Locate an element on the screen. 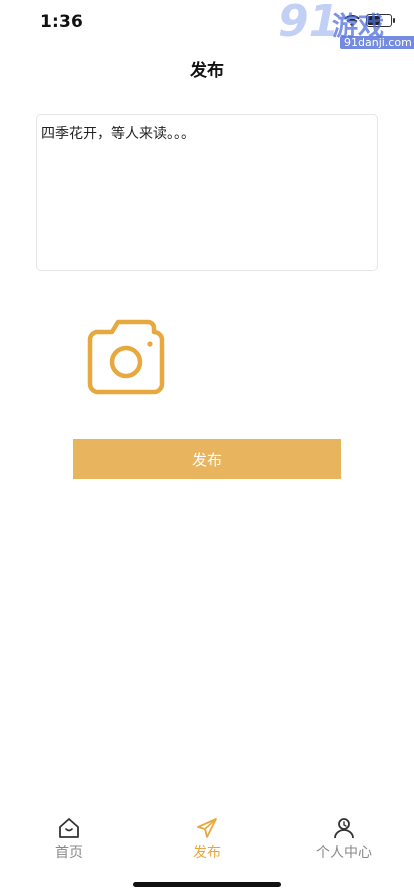 The height and width of the screenshot is (896, 414). battery-fill is located at coordinates (374, 20).